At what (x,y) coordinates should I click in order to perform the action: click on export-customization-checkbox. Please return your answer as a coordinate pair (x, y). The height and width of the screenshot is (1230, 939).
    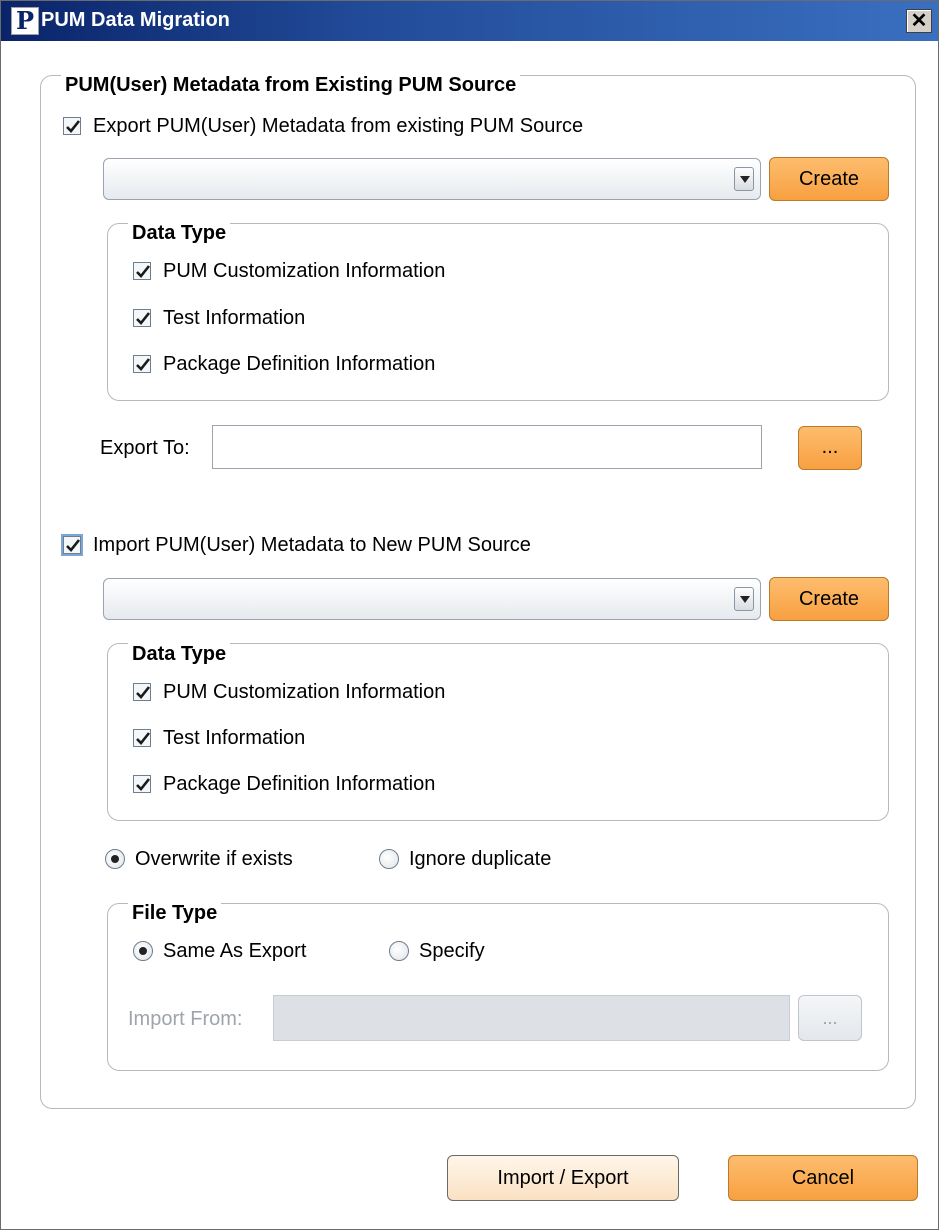
    Looking at the image, I should click on (142, 271).